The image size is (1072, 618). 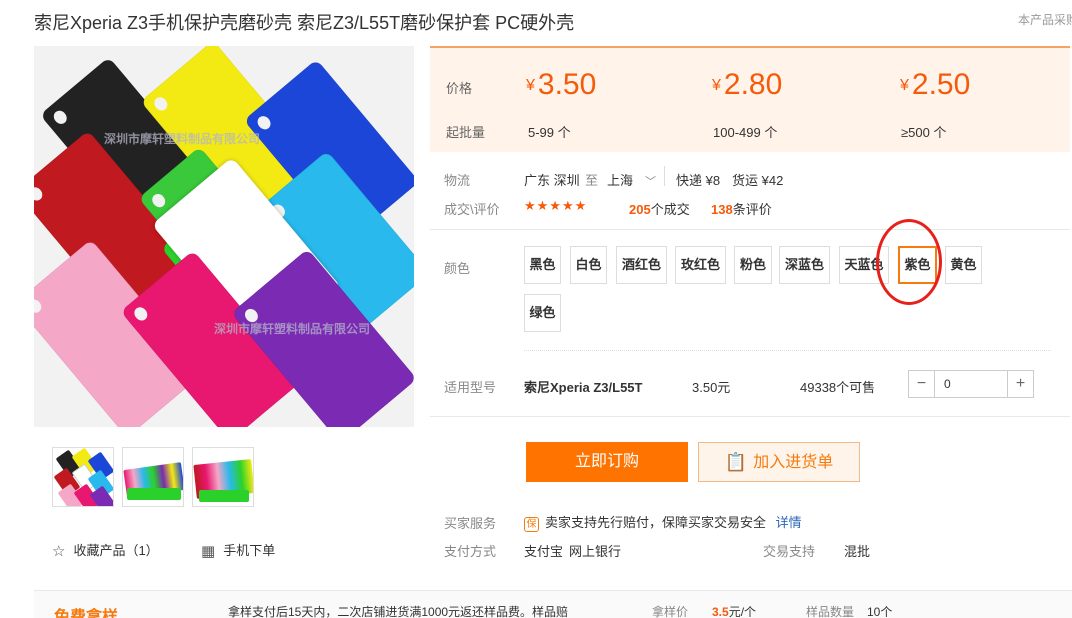 What do you see at coordinates (631, 179) in the screenshot?
I see `logistics-destination: 上海 ﹀` at bounding box center [631, 179].